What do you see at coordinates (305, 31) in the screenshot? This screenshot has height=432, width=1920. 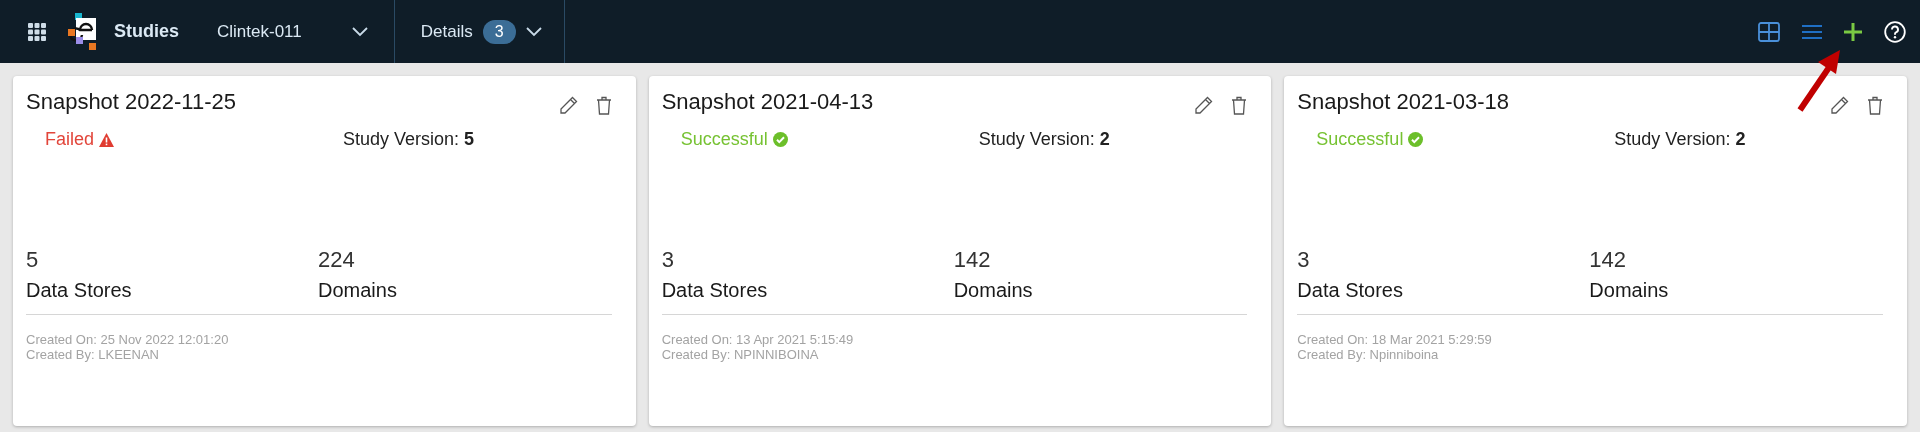 I see `study-dropdown: Clintek-011` at bounding box center [305, 31].